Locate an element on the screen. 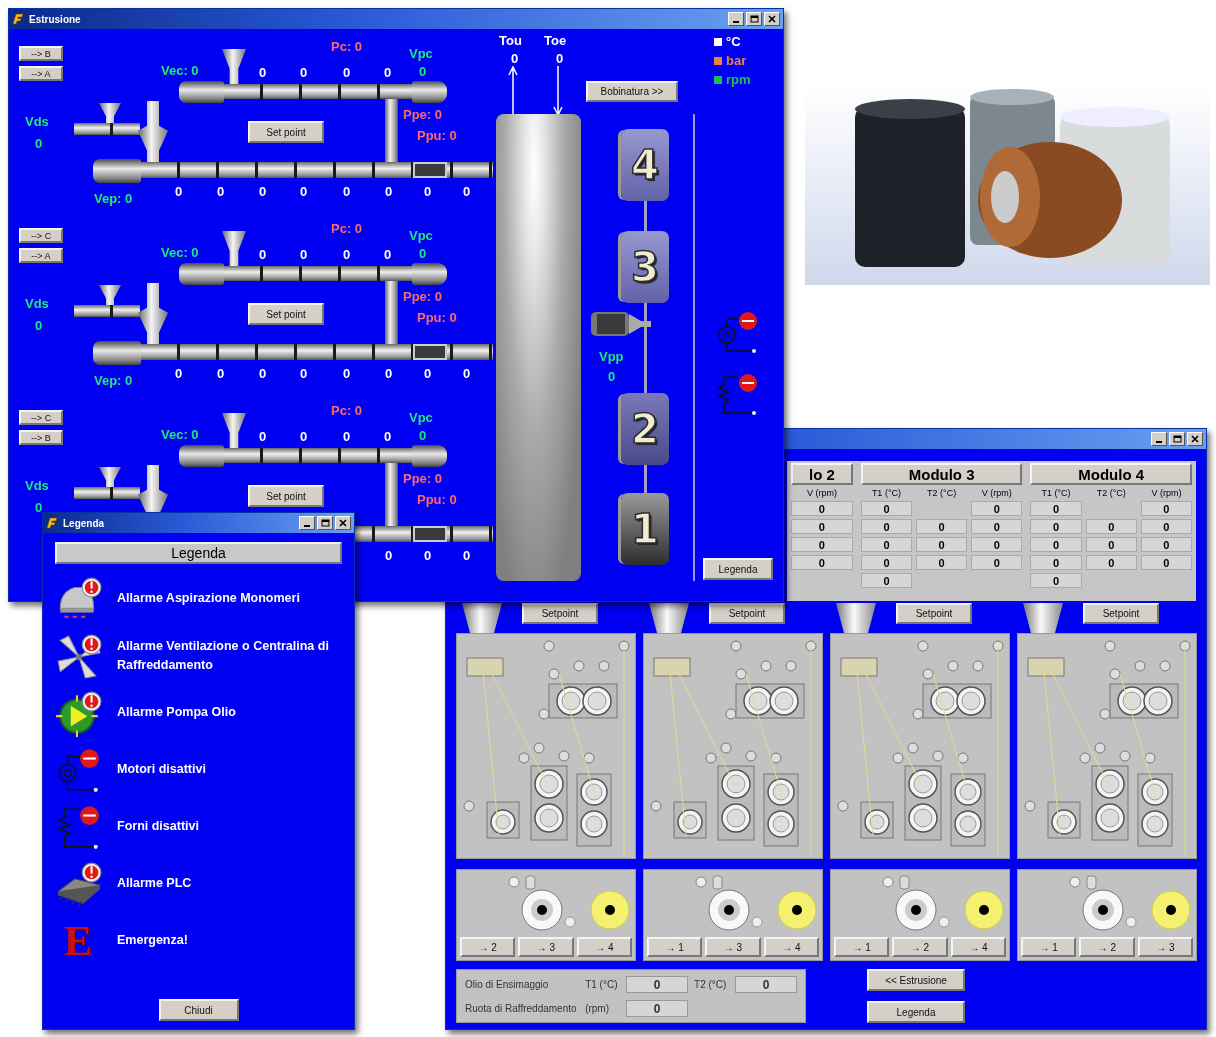 Image resolution: width=1216 pixels, height=1037 pixels. chip-alarm-icon is located at coordinates (78, 883).